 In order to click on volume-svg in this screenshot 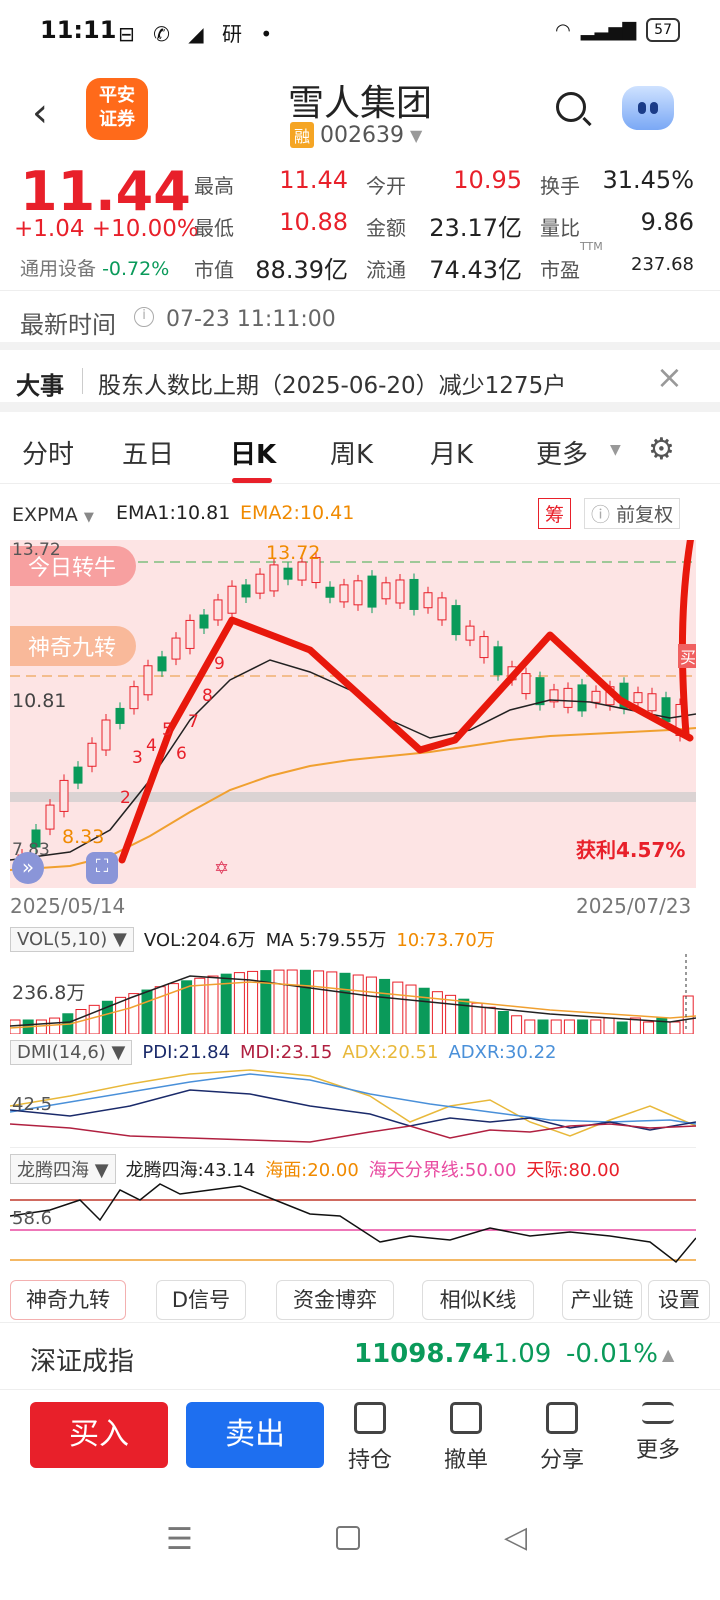, I will do `click(353, 994)`.